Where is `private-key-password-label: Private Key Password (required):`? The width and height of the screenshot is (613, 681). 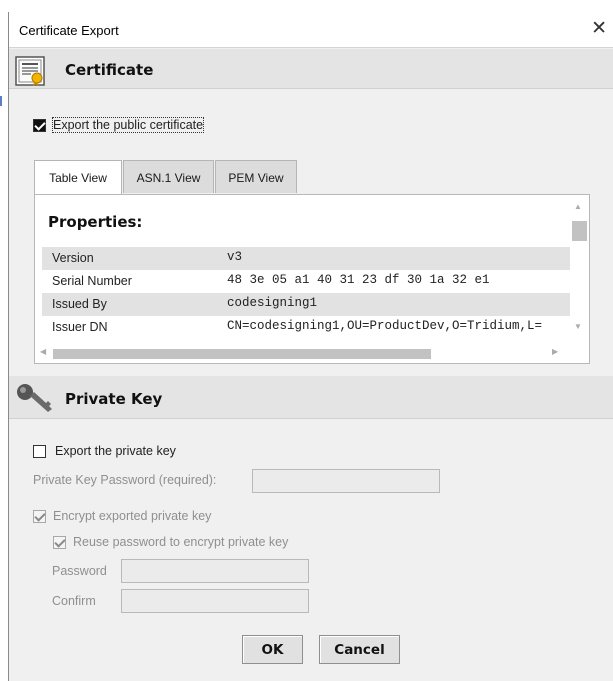 private-key-password-label: Private Key Password (required): is located at coordinates (125, 480).